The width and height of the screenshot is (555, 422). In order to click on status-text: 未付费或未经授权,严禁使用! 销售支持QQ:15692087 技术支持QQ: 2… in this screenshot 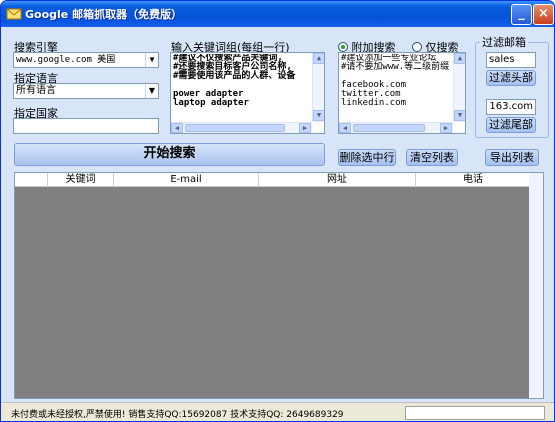, I will do `click(177, 415)`.